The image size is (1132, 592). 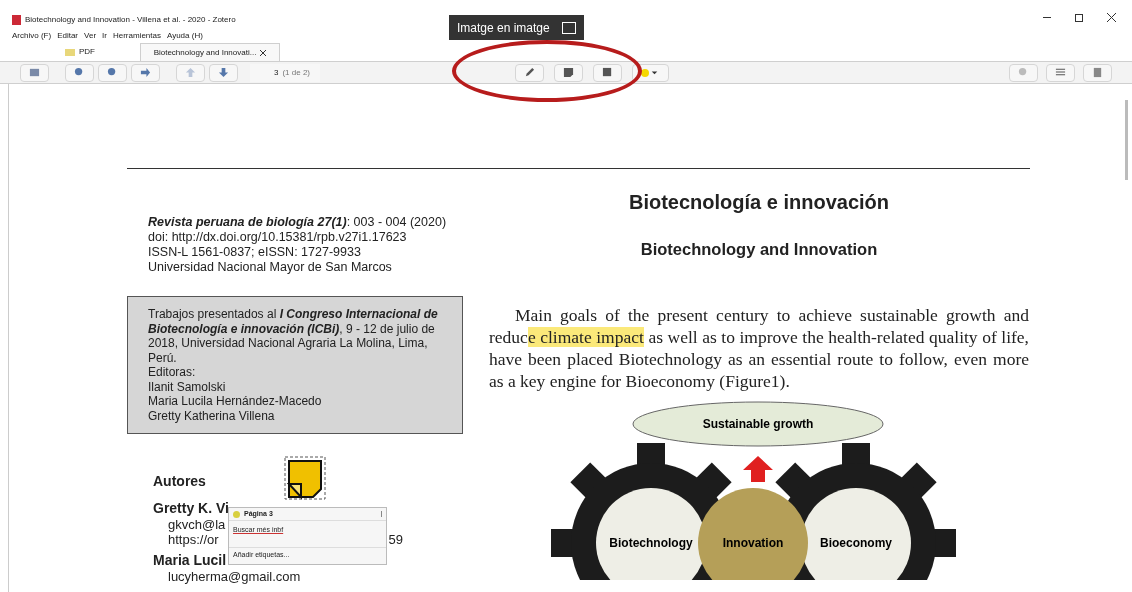 What do you see at coordinates (758, 423) in the screenshot?
I see `goal-label: Sustainable growth` at bounding box center [758, 423].